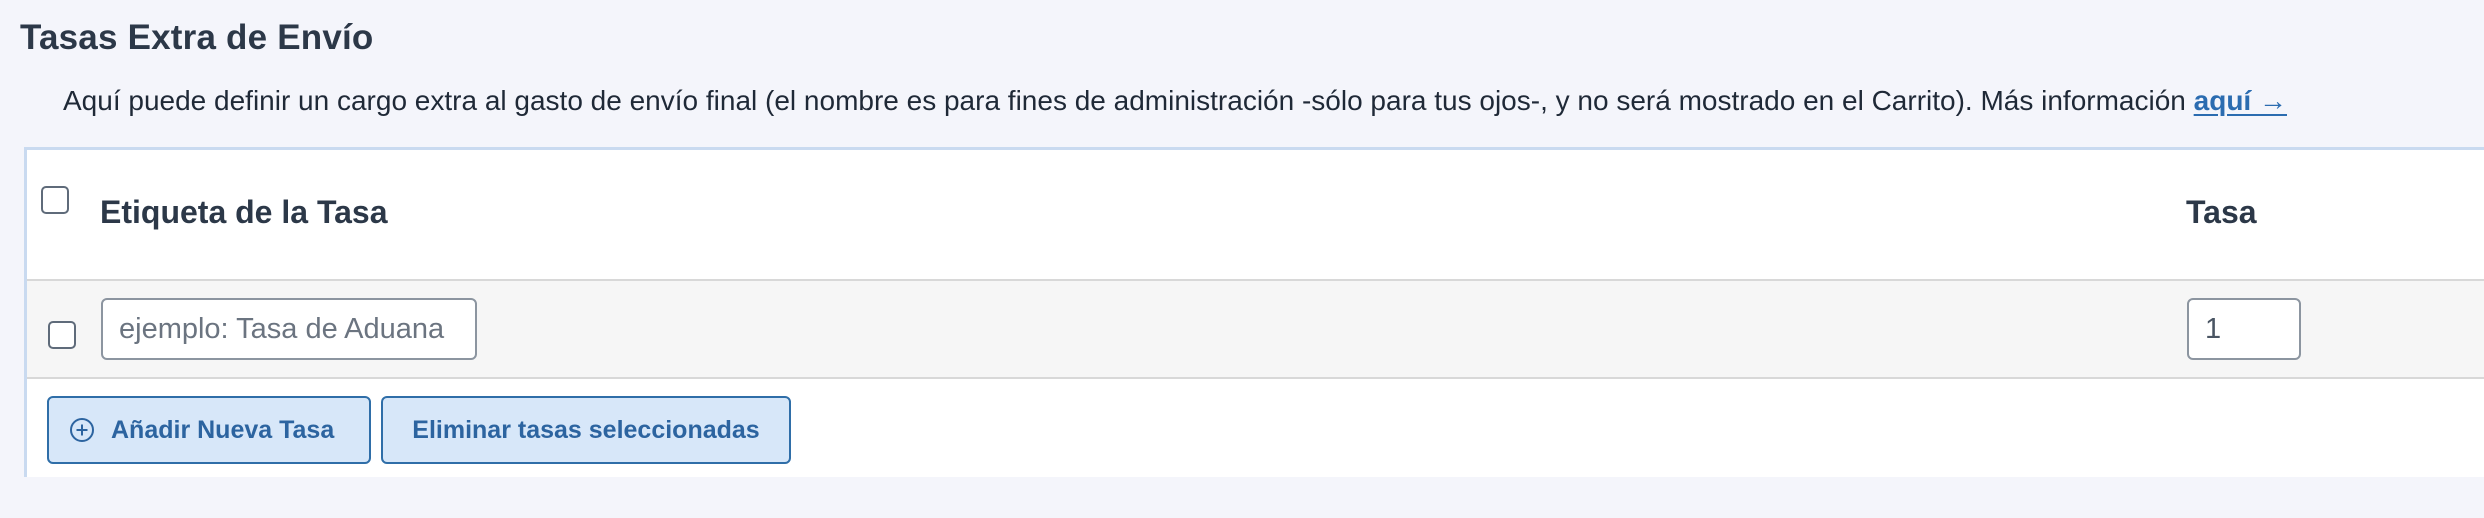 This screenshot has width=2484, height=518. I want to click on row-checkbox, so click(62, 335).